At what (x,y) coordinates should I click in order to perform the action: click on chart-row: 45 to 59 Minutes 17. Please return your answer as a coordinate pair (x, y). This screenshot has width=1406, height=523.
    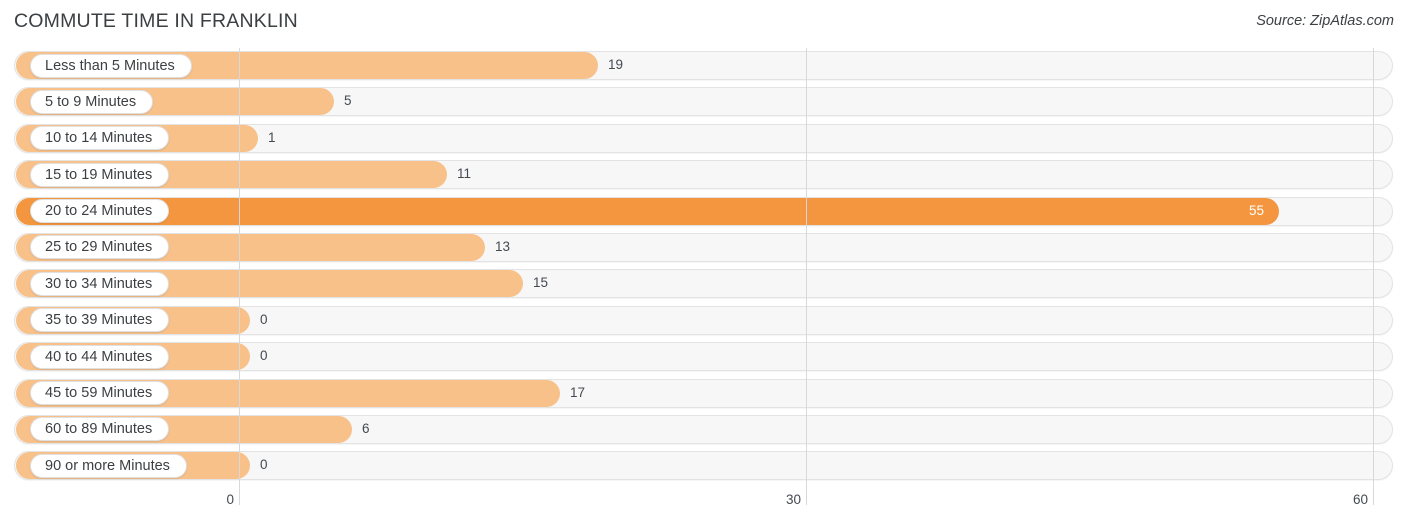
    Looking at the image, I should click on (703, 394).